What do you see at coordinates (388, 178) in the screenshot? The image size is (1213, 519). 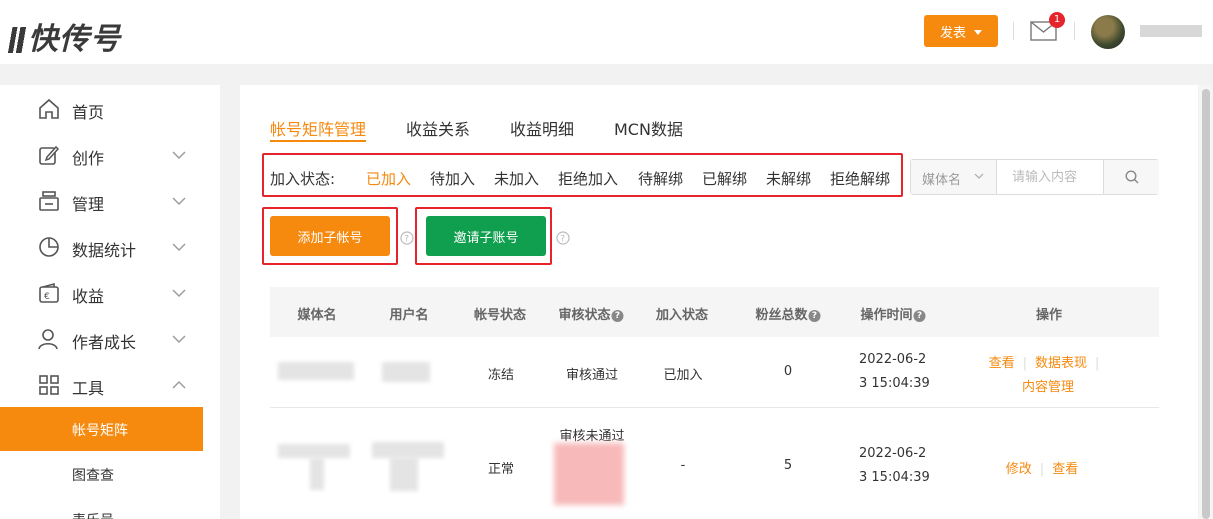 I see `filter-option-joined: 已加入` at bounding box center [388, 178].